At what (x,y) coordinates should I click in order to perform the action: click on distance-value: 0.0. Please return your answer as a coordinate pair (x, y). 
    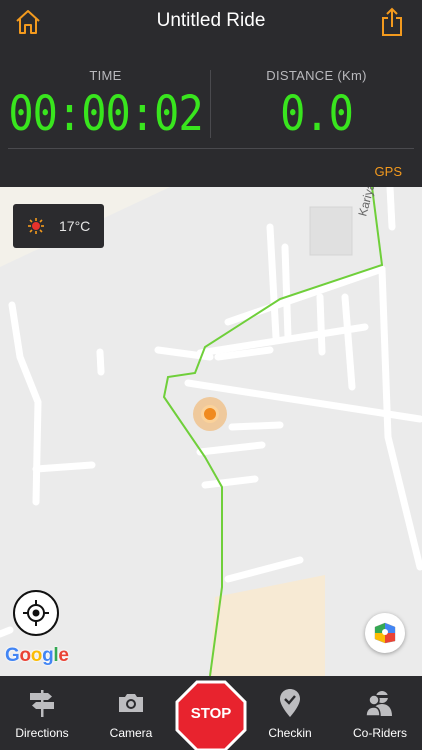
    Looking at the image, I should click on (317, 113).